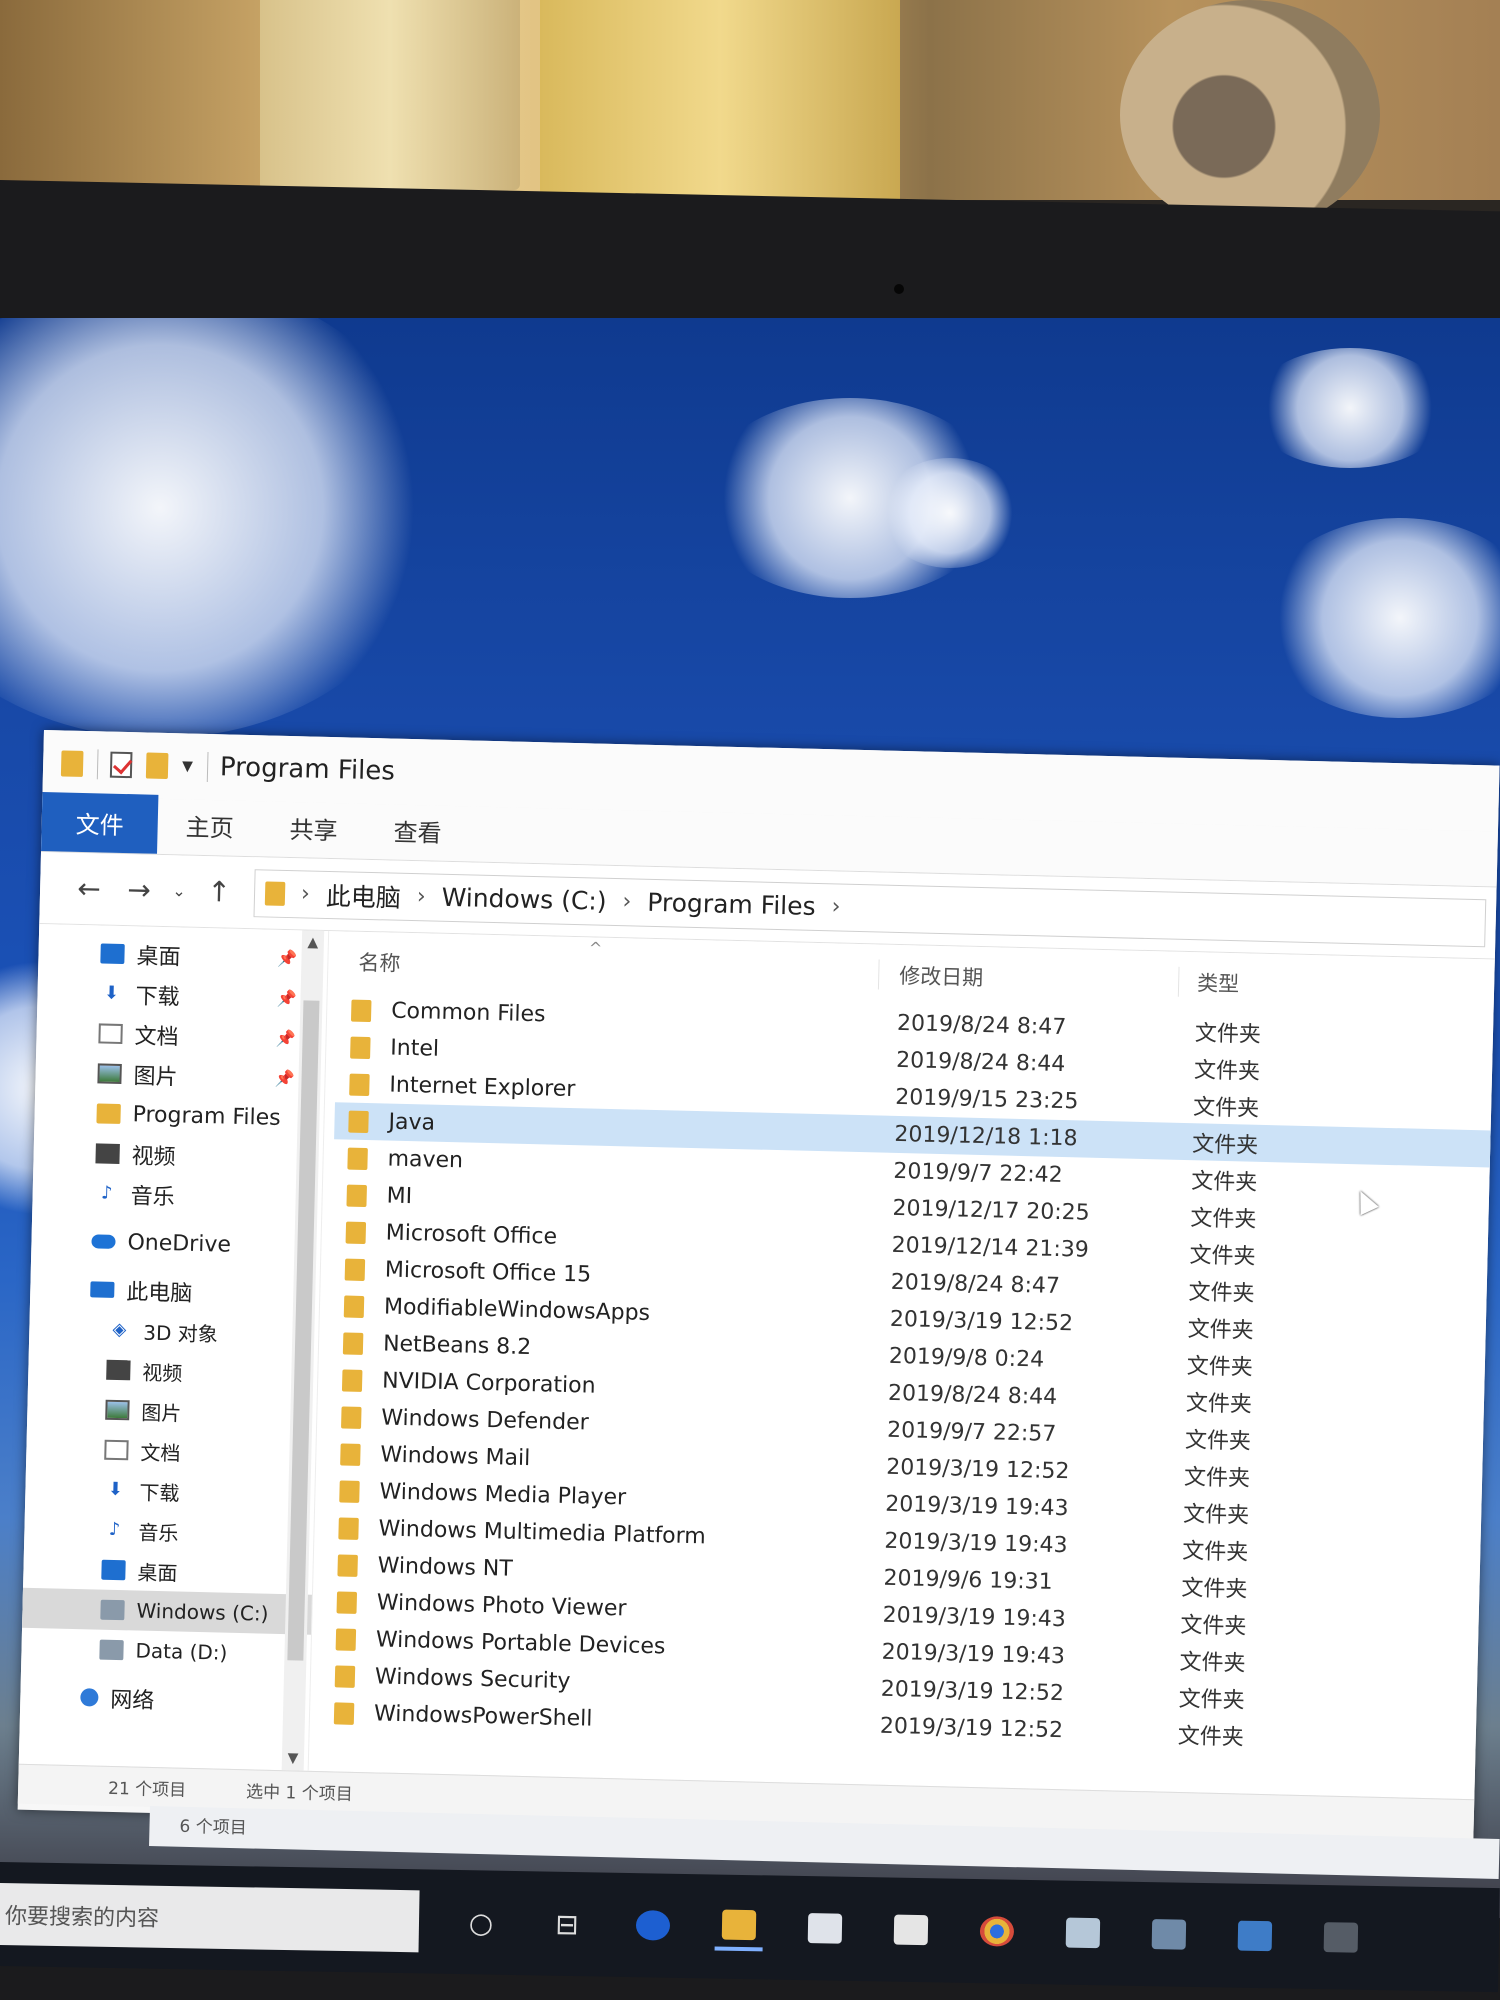  What do you see at coordinates (89, 889) in the screenshot?
I see `back-arrow-icon: ←` at bounding box center [89, 889].